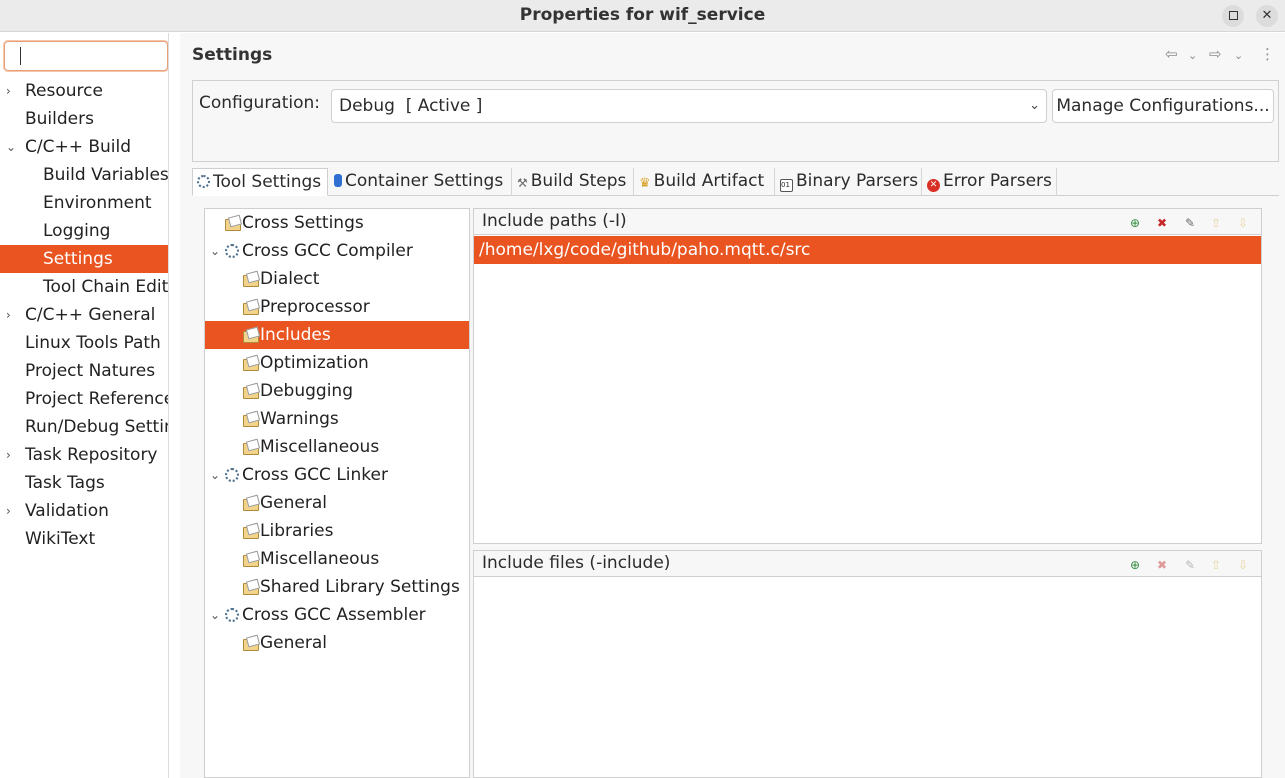  I want to click on tree-item: Warnings, so click(337, 419).